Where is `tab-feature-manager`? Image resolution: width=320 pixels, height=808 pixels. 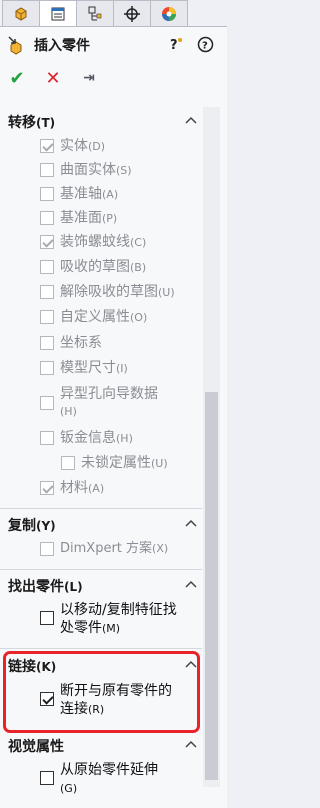
tab-feature-manager is located at coordinates (21, 13).